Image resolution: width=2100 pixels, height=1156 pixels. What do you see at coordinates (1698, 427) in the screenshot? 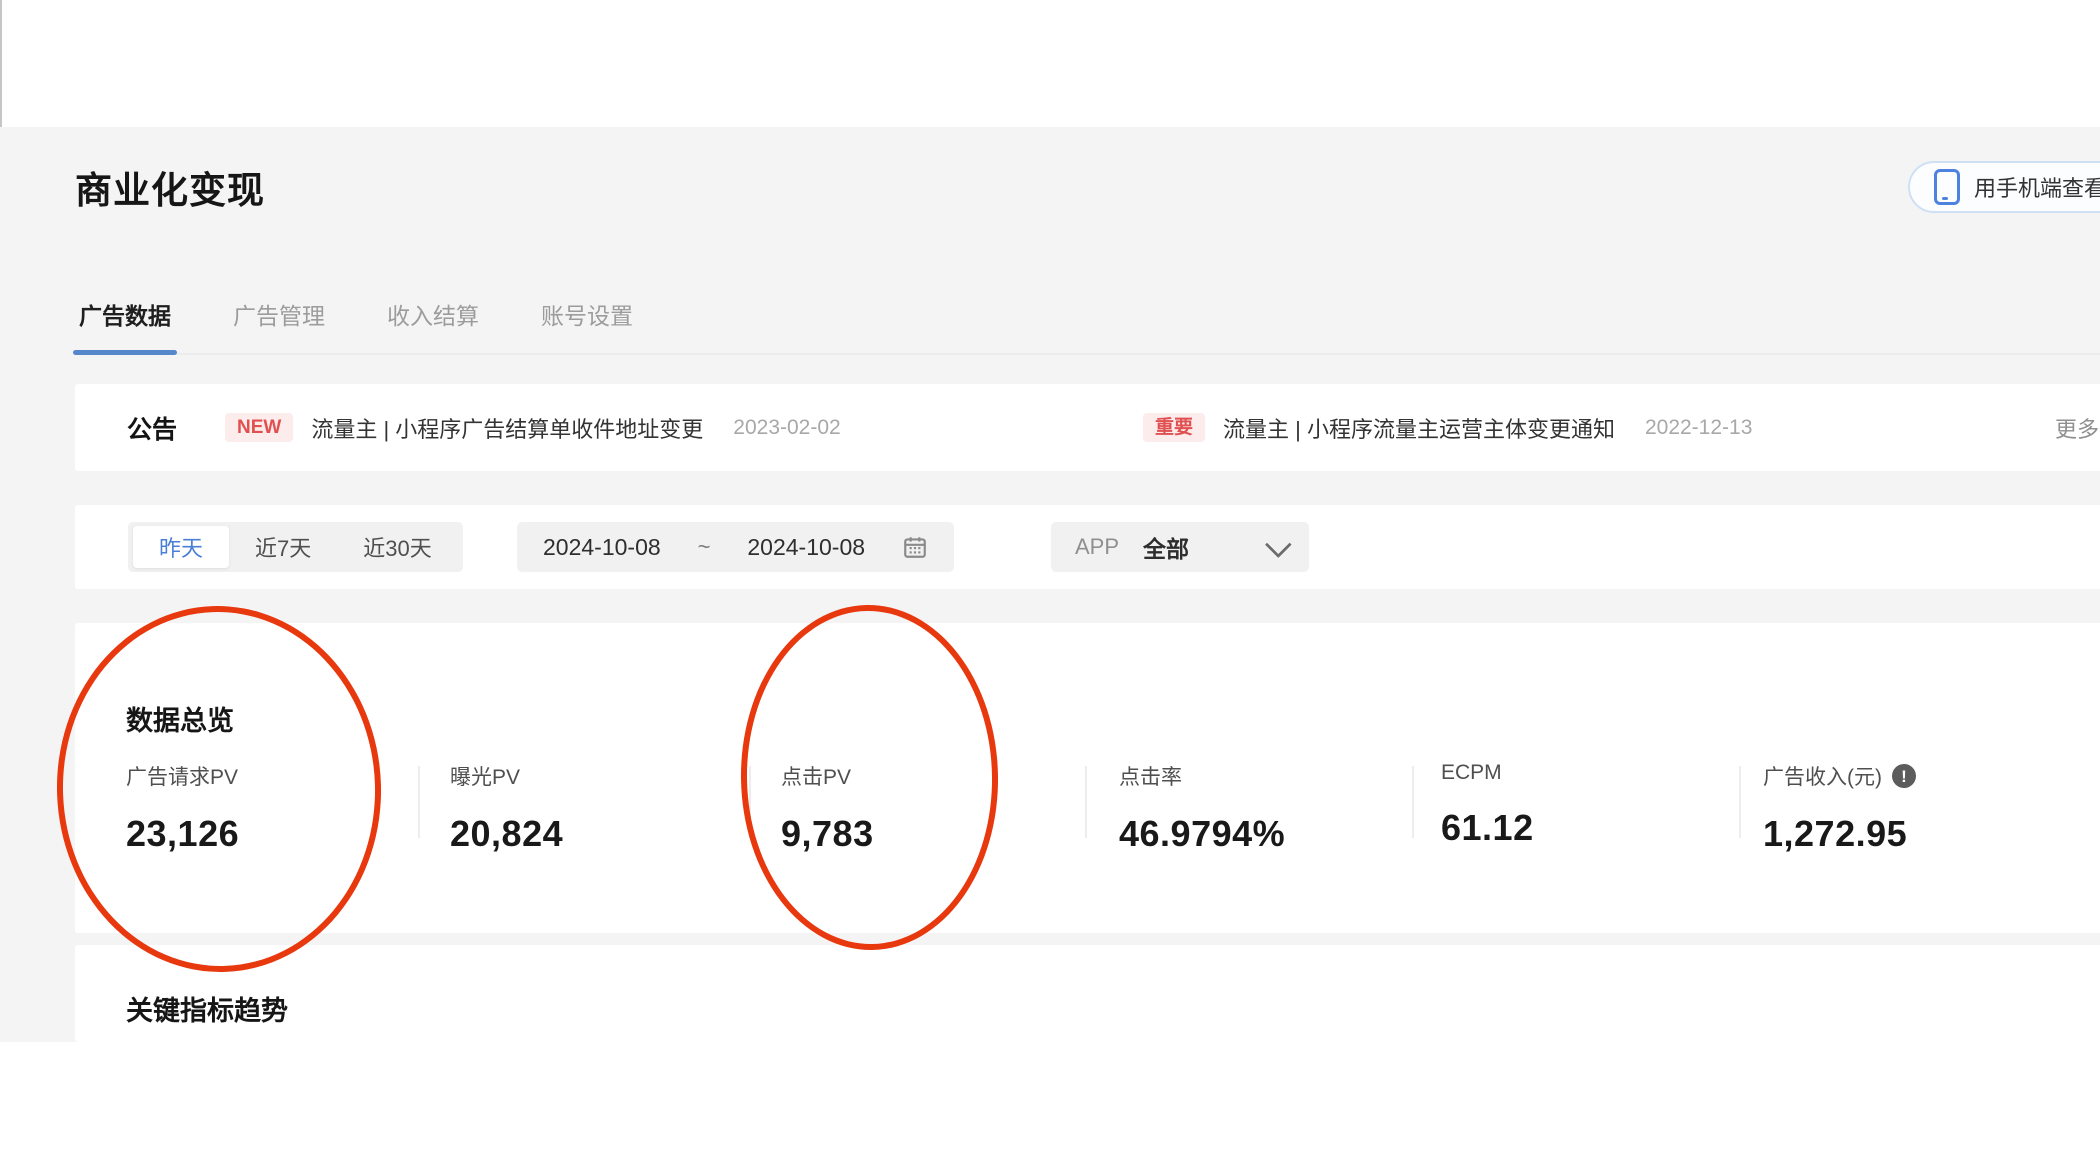
I see `announcement-date-2: 2022-12-13` at bounding box center [1698, 427].